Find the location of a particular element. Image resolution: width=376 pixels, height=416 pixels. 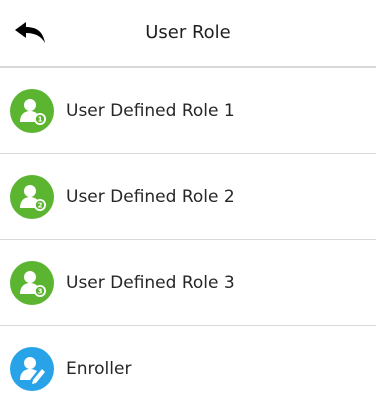

page-title: User Role is located at coordinates (188, 32).